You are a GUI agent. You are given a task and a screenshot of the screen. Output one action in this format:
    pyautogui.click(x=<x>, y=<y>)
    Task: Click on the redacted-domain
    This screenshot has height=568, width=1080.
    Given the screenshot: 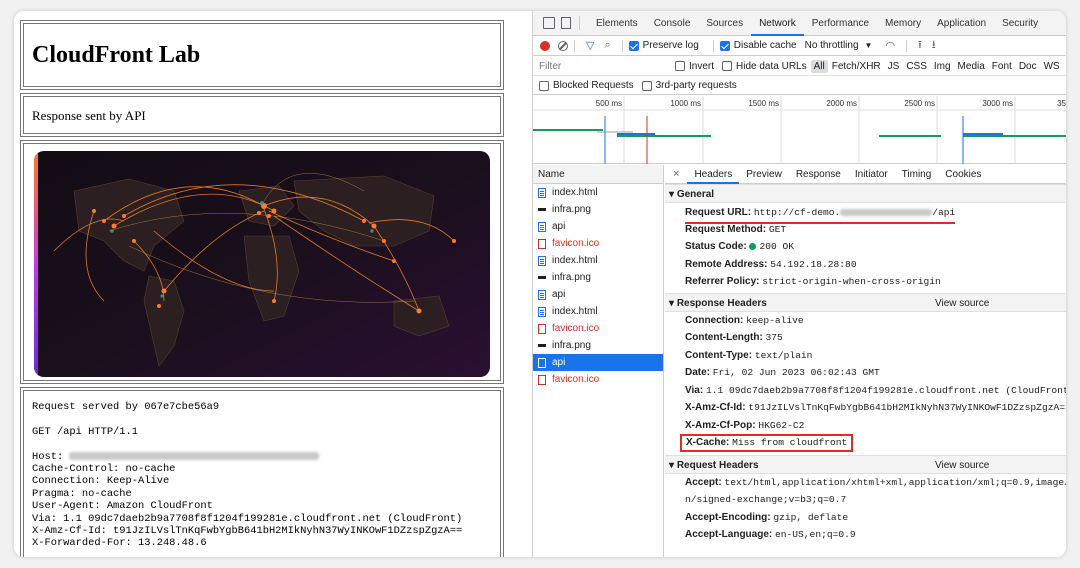 What is the action you would take?
    pyautogui.click(x=886, y=212)
    